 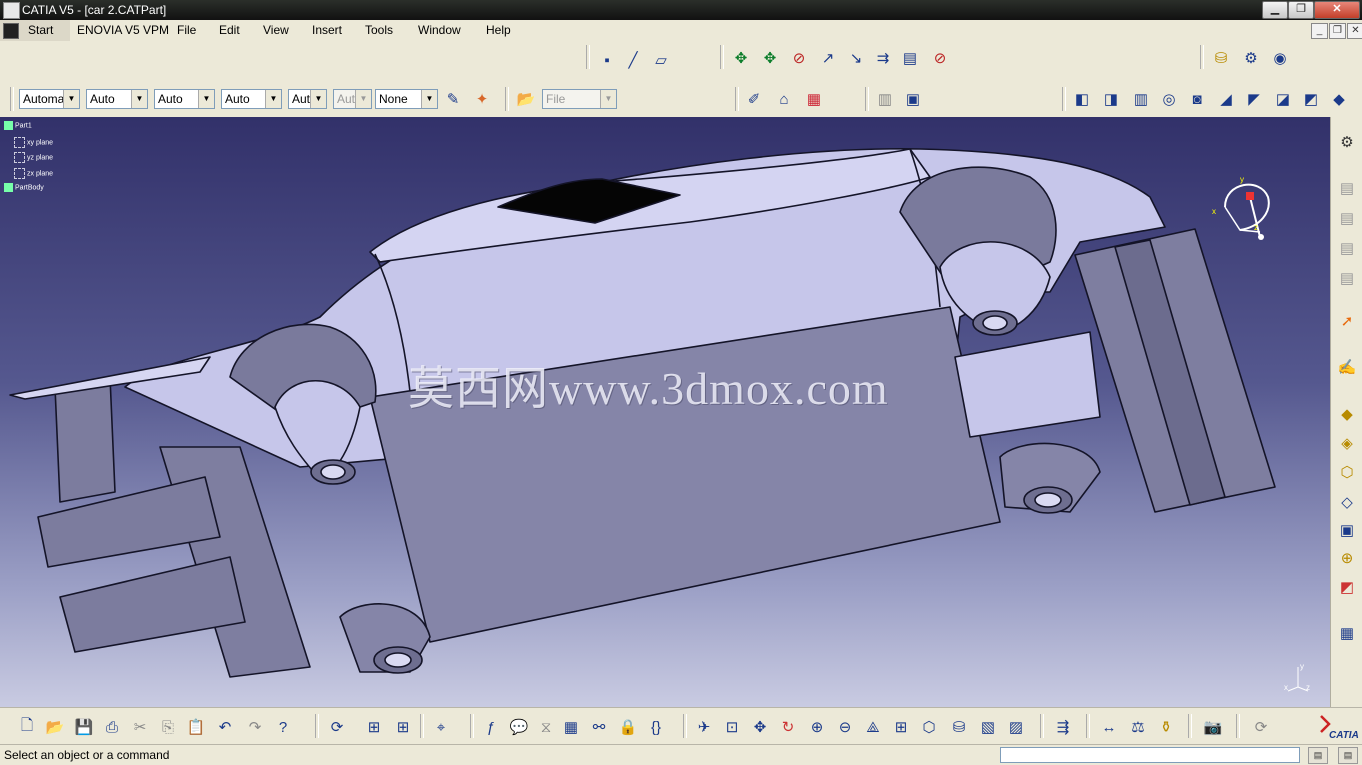 I want to click on catia-app-icon, so click(x=11, y=10).